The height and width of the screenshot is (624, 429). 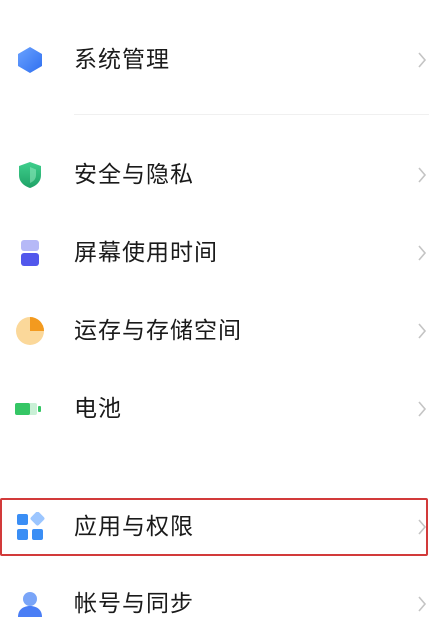 What do you see at coordinates (251, 114) in the screenshot?
I see `section-divider` at bounding box center [251, 114].